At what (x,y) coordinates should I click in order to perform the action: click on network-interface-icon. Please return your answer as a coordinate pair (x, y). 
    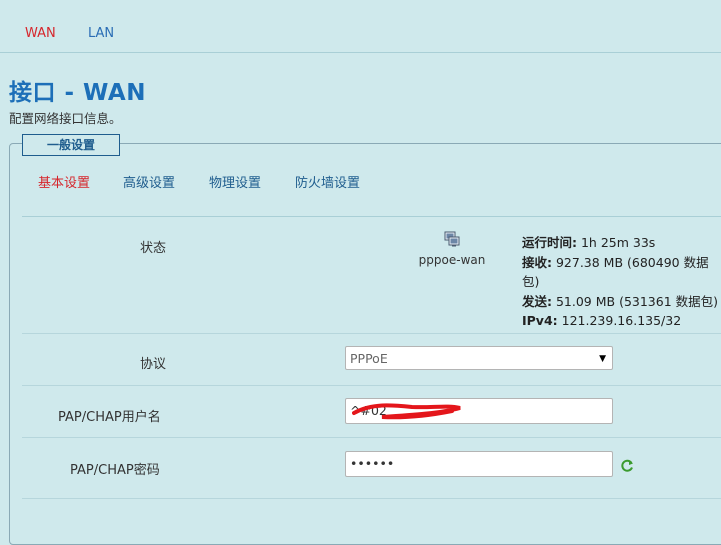
    Looking at the image, I should click on (452, 239).